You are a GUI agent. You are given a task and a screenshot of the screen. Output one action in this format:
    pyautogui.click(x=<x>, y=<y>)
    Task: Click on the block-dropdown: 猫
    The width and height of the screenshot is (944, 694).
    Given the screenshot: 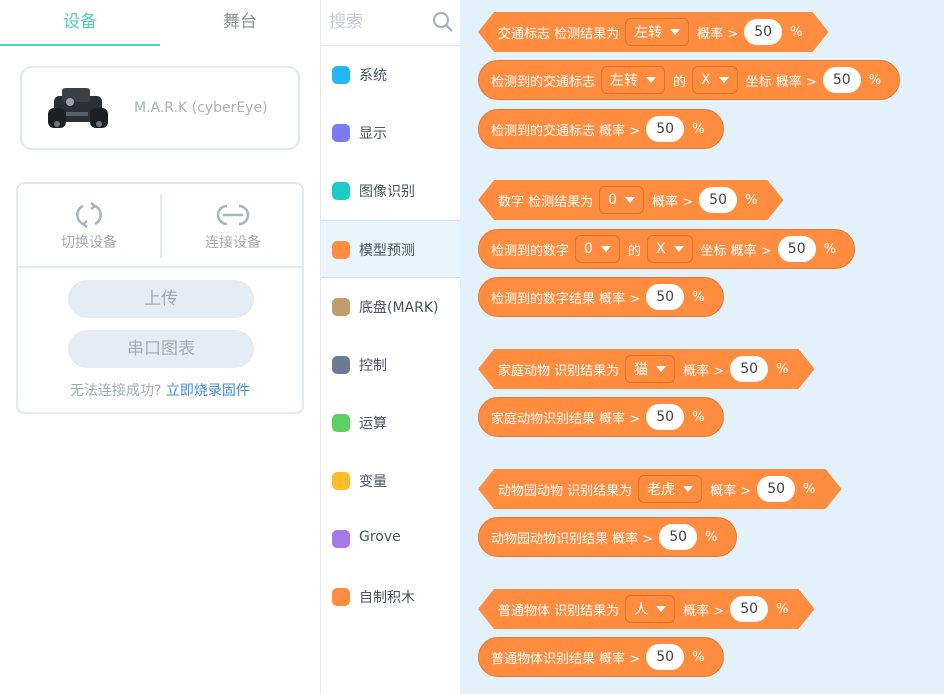 What is the action you would take?
    pyautogui.click(x=650, y=369)
    